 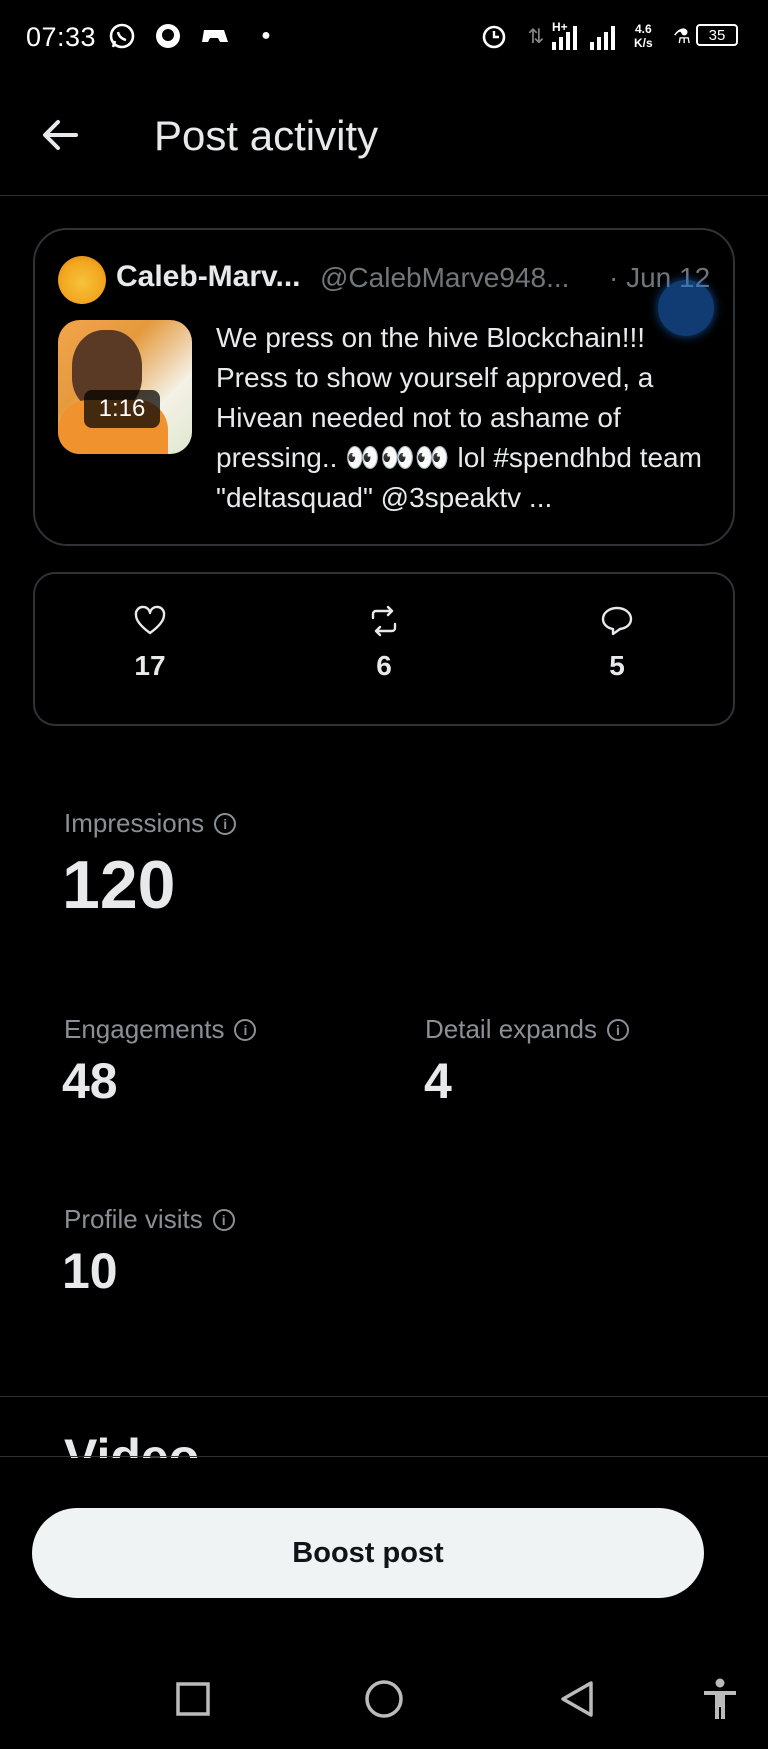 I want to click on footer-divider, so click(x=384, y=1456).